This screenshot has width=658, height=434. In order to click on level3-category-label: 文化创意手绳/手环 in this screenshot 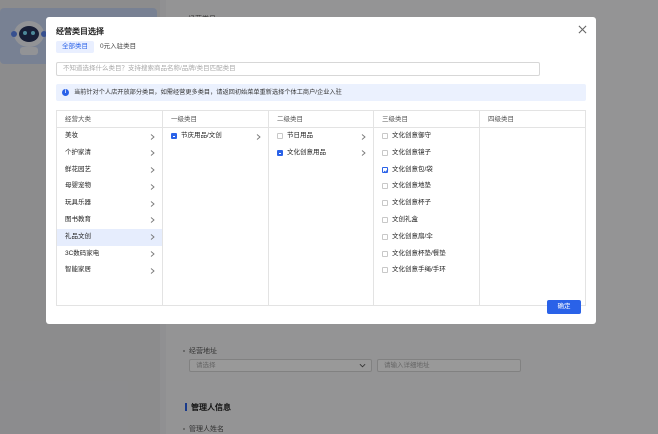, I will do `click(419, 270)`.